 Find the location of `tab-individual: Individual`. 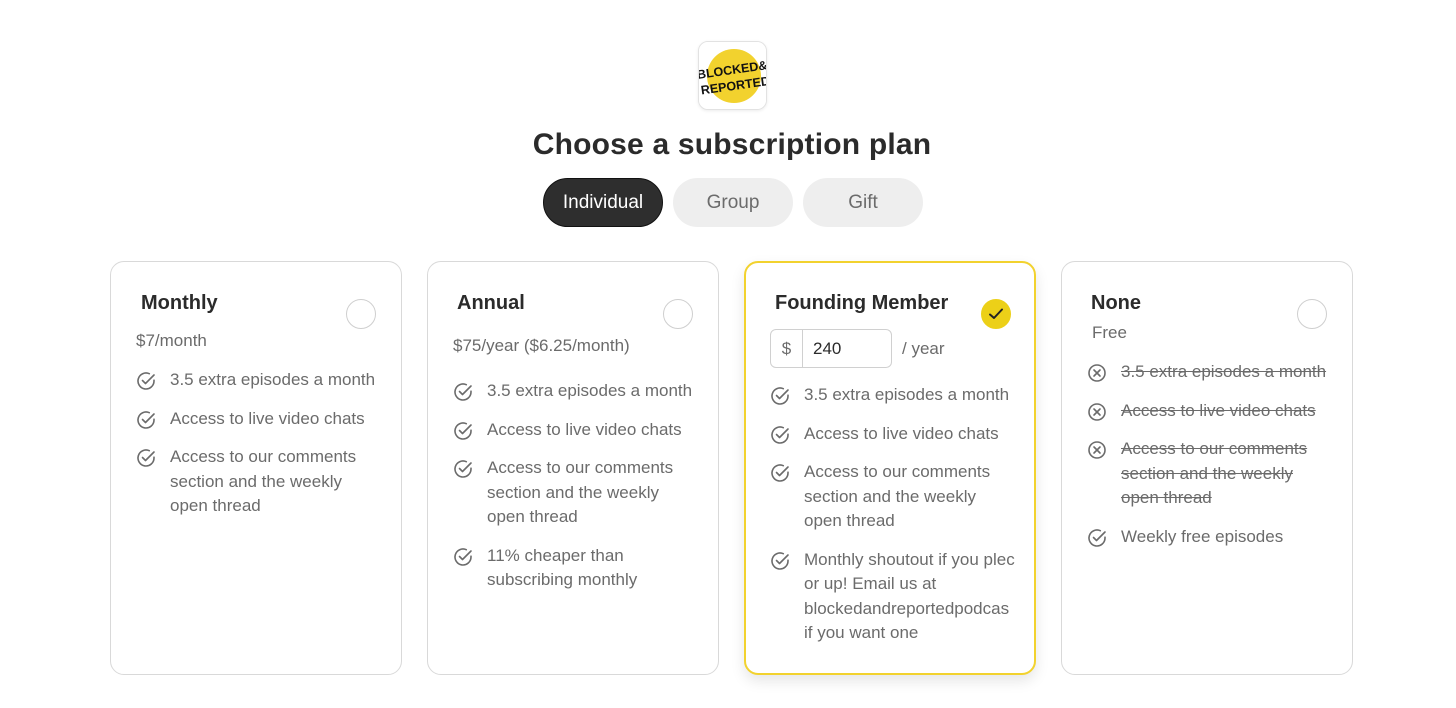

tab-individual: Individual is located at coordinates (603, 202).